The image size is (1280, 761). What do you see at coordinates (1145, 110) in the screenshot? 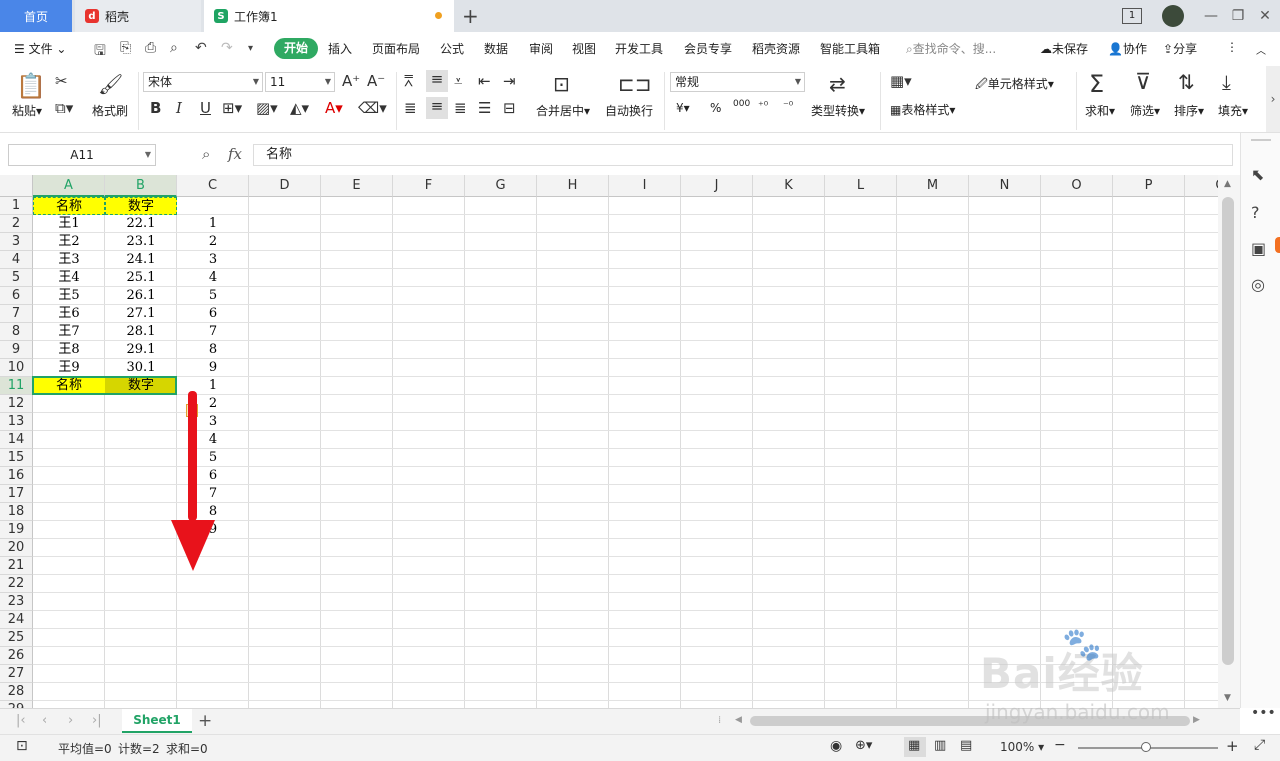
I see `filter-button: 筛选▾` at bounding box center [1145, 110].